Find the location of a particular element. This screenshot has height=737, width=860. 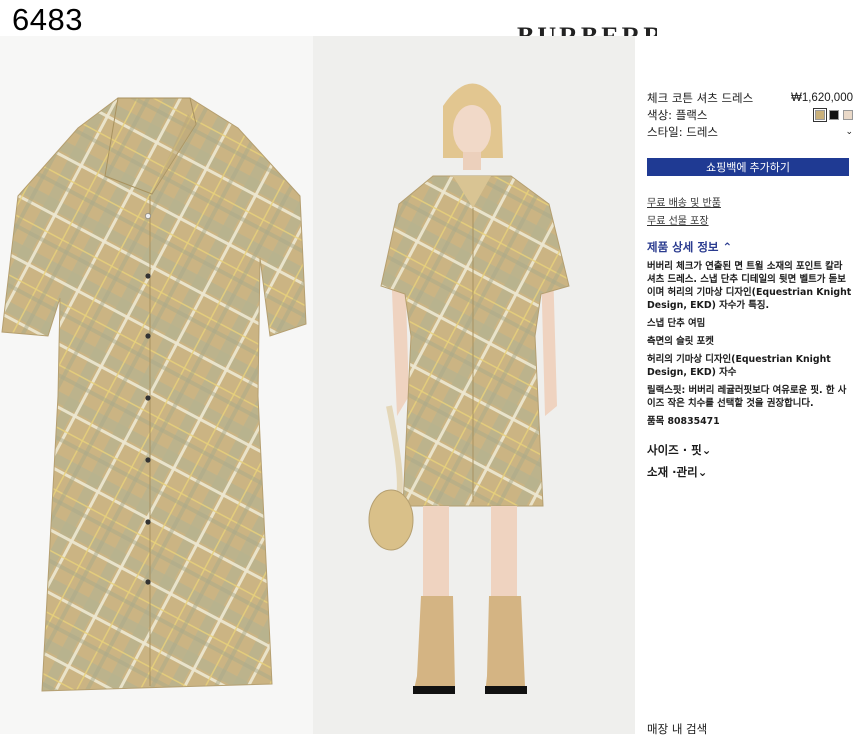

brand-logo-text: BURBERRY is located at coordinates (587, 29).